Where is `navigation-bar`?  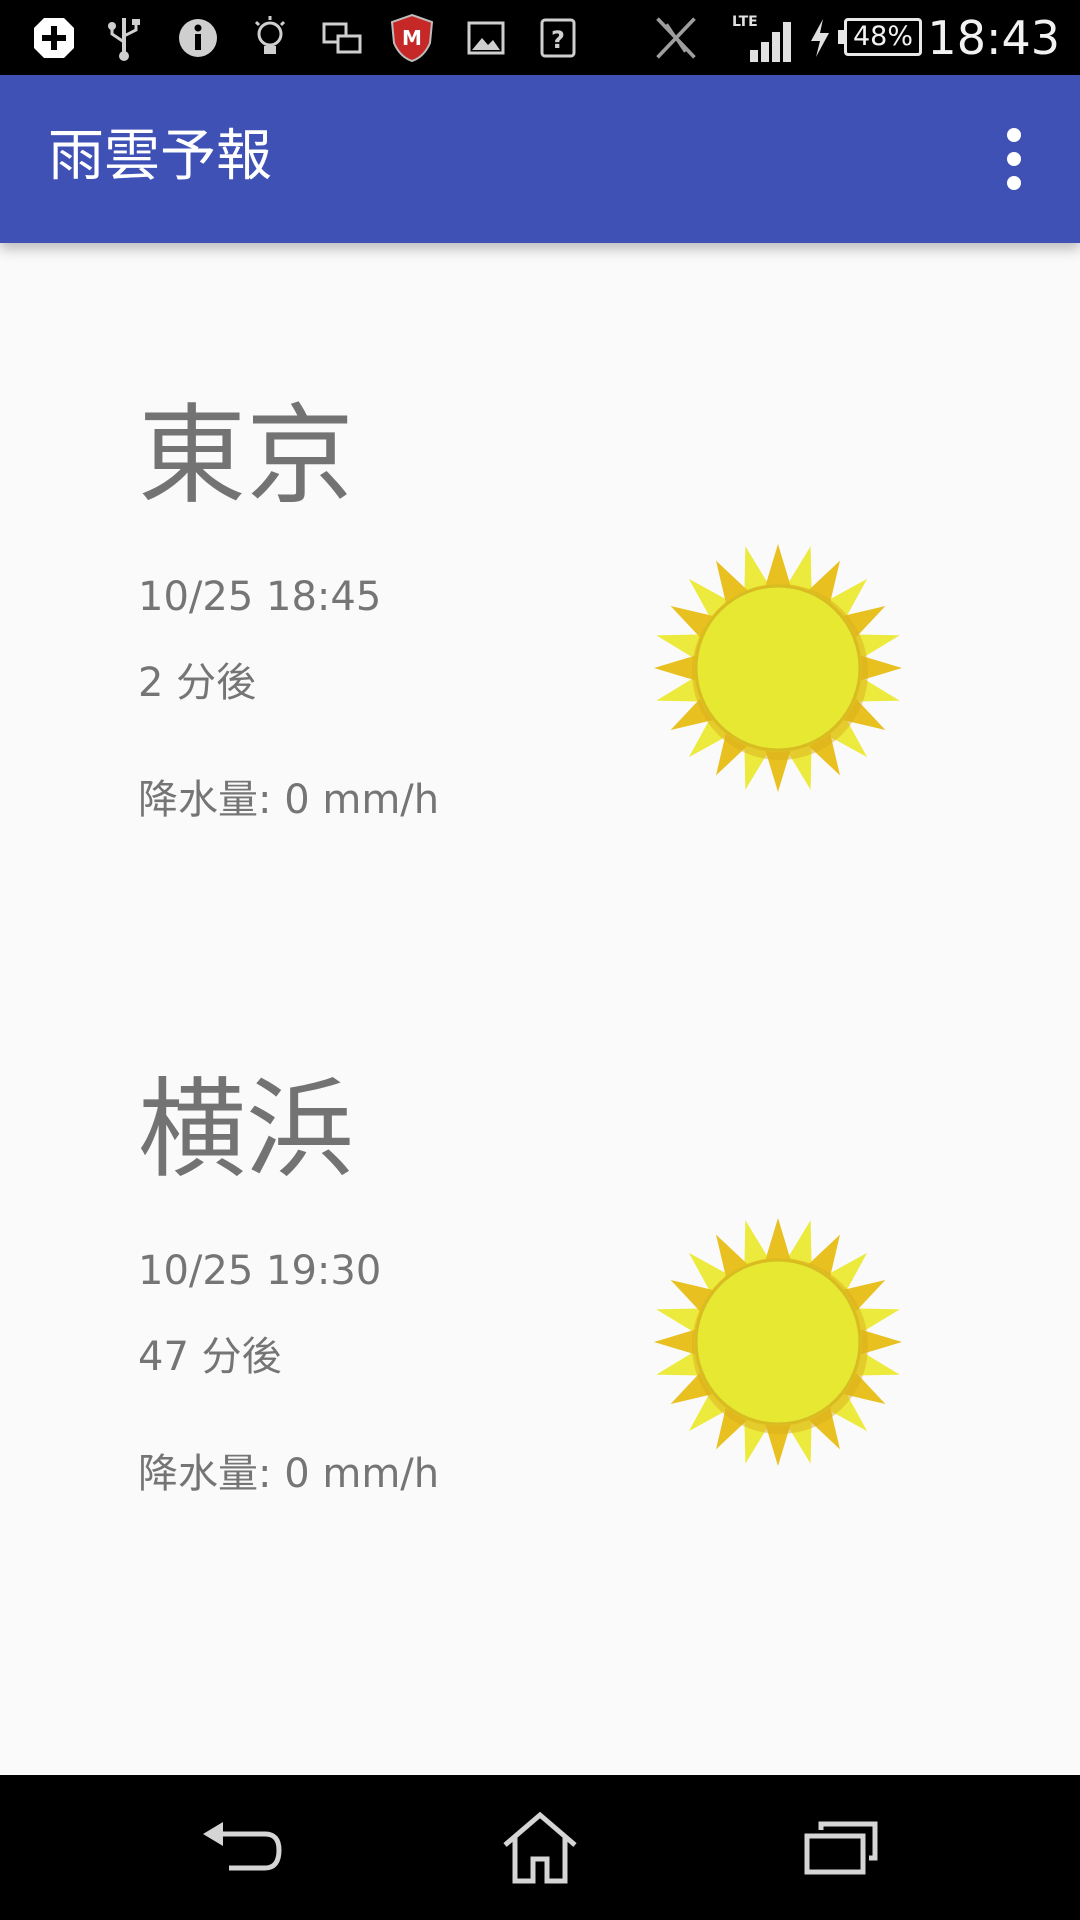 navigation-bar is located at coordinates (540, 1847).